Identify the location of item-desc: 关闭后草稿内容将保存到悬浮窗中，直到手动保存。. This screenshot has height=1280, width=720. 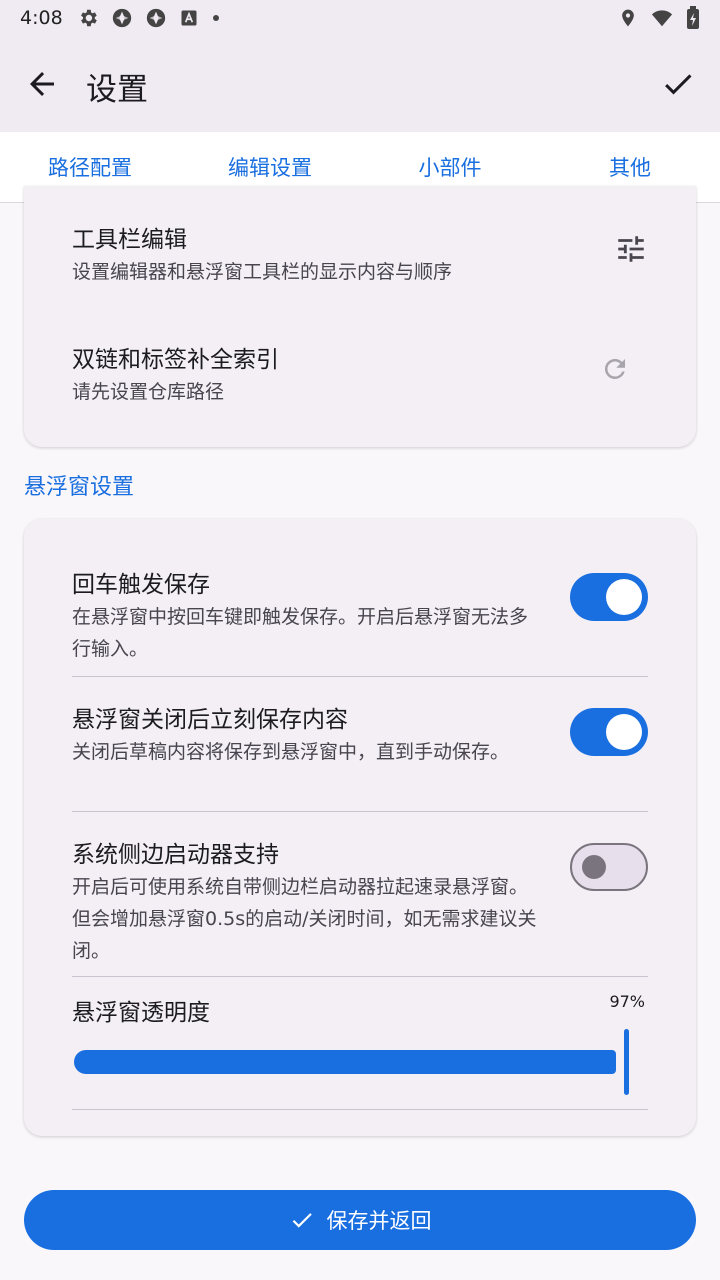
(291, 752).